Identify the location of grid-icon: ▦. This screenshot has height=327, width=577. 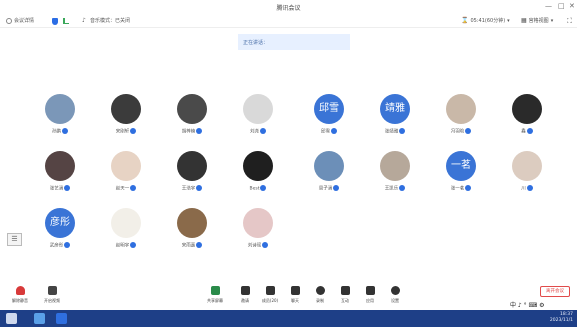
(524, 20).